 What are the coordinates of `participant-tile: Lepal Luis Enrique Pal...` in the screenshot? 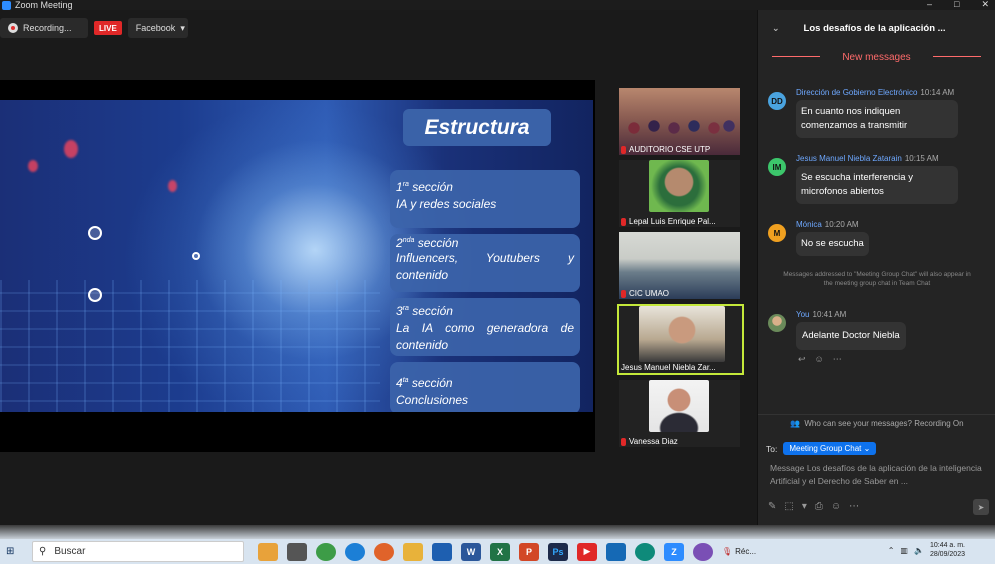 It's located at (679, 193).